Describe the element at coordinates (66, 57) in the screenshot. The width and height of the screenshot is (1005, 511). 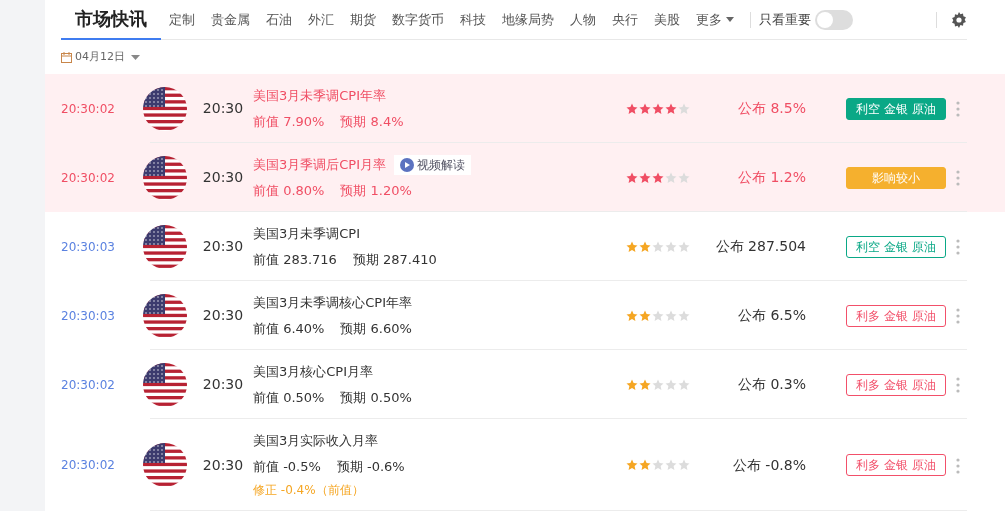
I see `calendar-icon` at that location.